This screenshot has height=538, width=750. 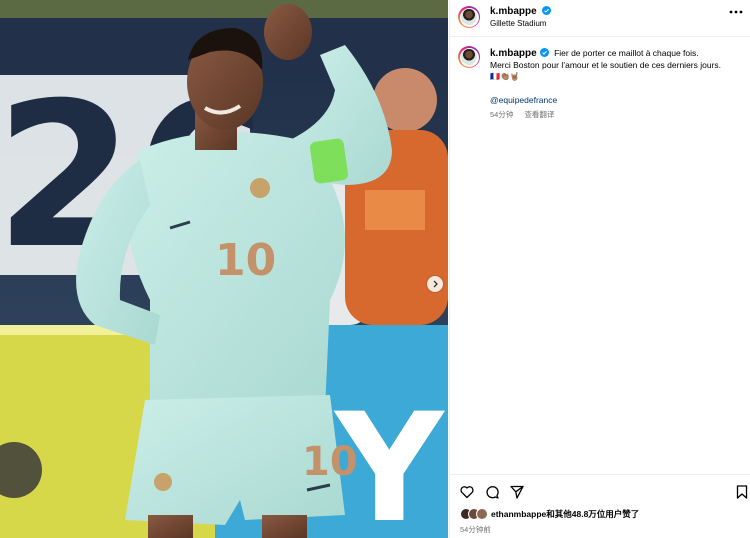 I want to click on see-translation-button: 查看翻译, so click(x=539, y=114).